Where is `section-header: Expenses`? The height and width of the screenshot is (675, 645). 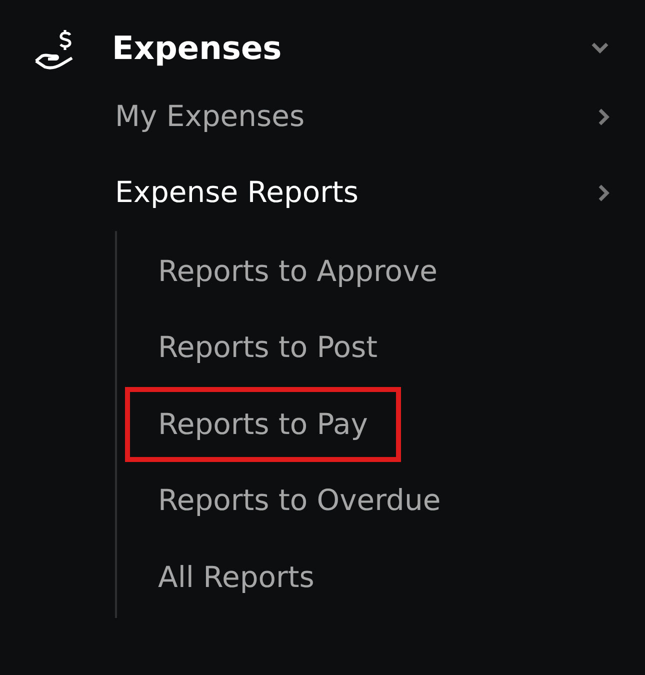
section-header: Expenses is located at coordinates (322, 48).